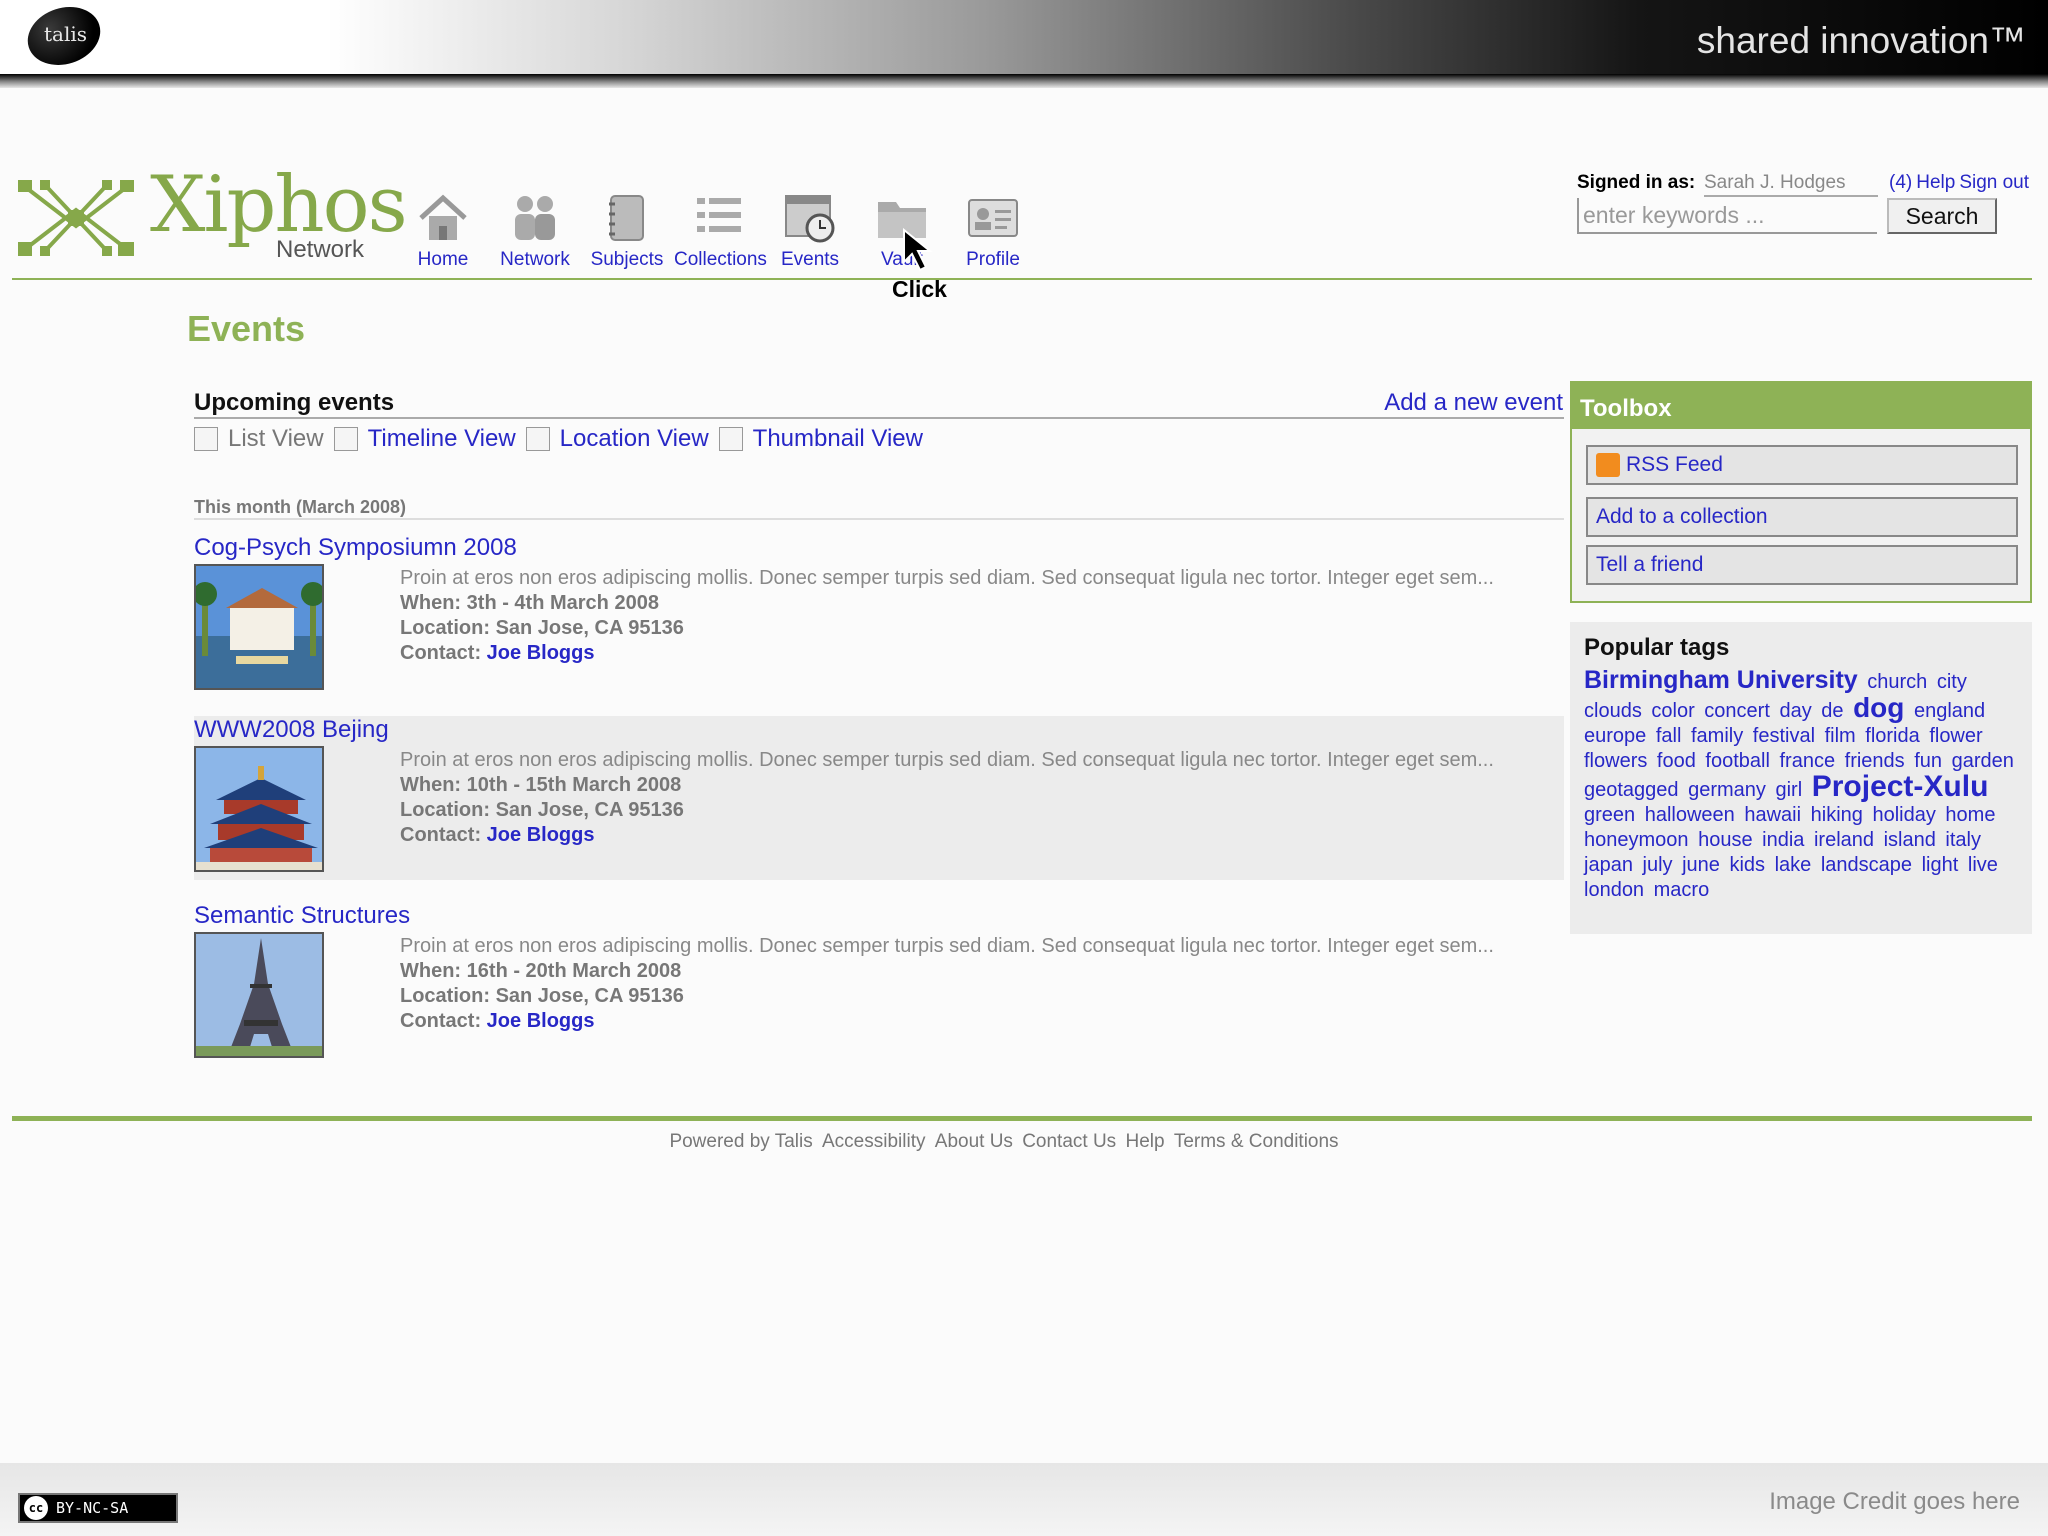  I want to click on event-title-link: Cog-Psych Symposiumn 2008, so click(355, 548).